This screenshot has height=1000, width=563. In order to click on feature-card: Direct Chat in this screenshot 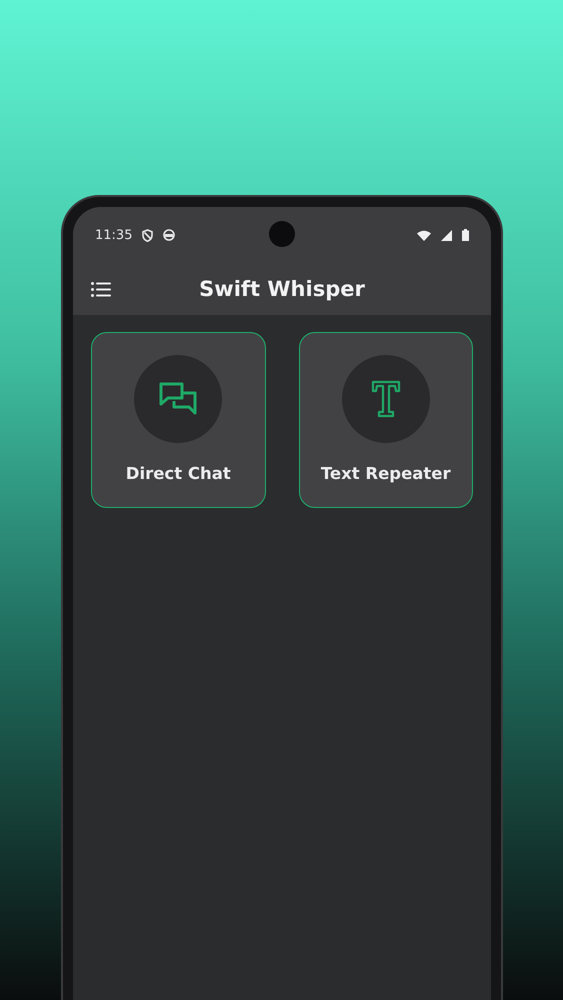, I will do `click(178, 420)`.